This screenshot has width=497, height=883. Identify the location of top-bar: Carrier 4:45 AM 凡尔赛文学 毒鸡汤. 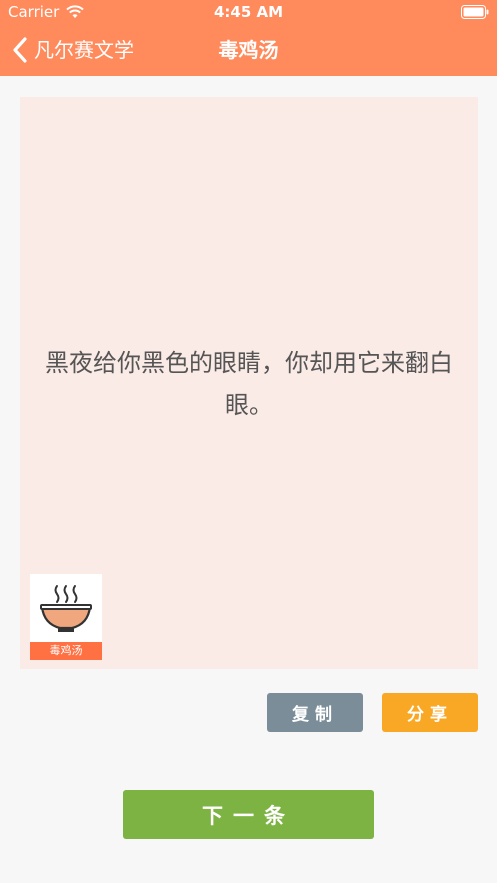
(248, 38).